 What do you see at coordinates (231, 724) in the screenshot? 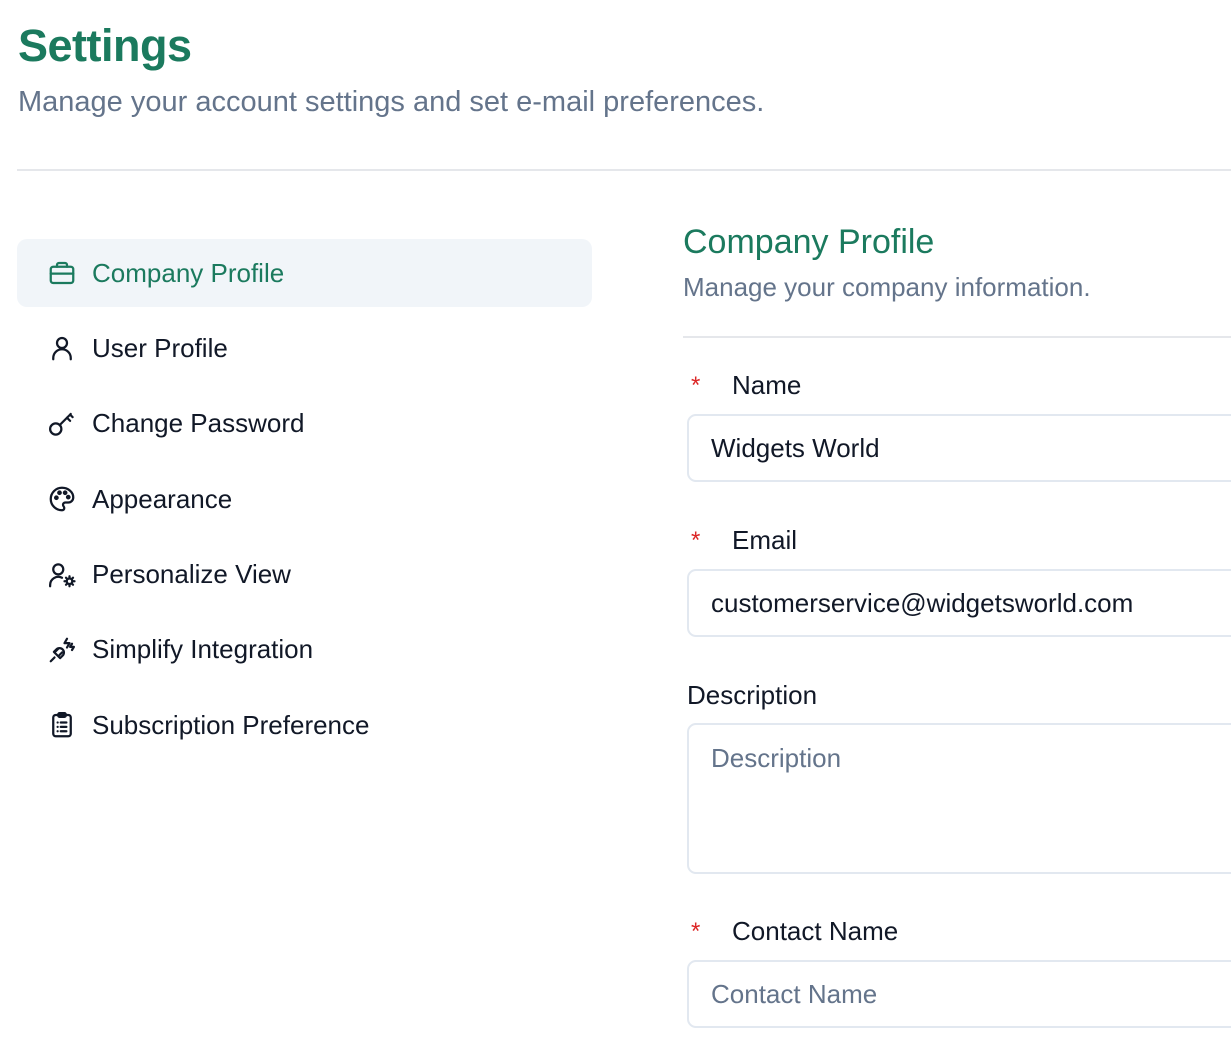
I see `sidebar-item-label: Subscription Preference` at bounding box center [231, 724].